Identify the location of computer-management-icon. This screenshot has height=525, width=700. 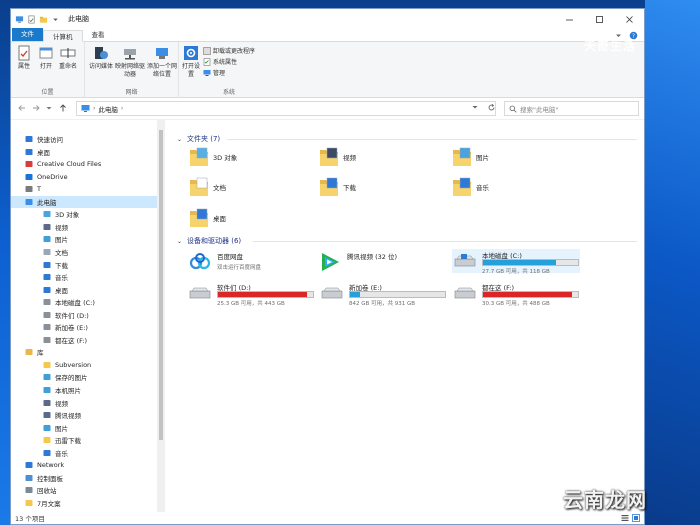
(207, 72).